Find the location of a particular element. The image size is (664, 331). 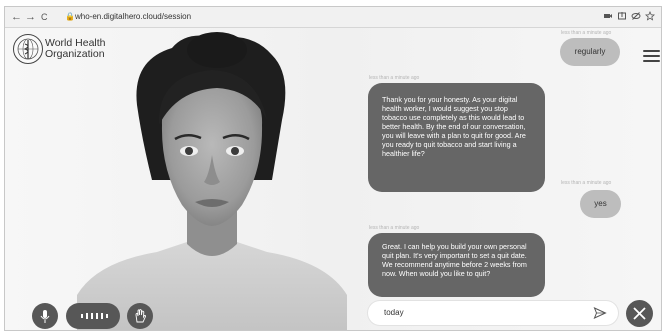

interrupt-button is located at coordinates (140, 316).